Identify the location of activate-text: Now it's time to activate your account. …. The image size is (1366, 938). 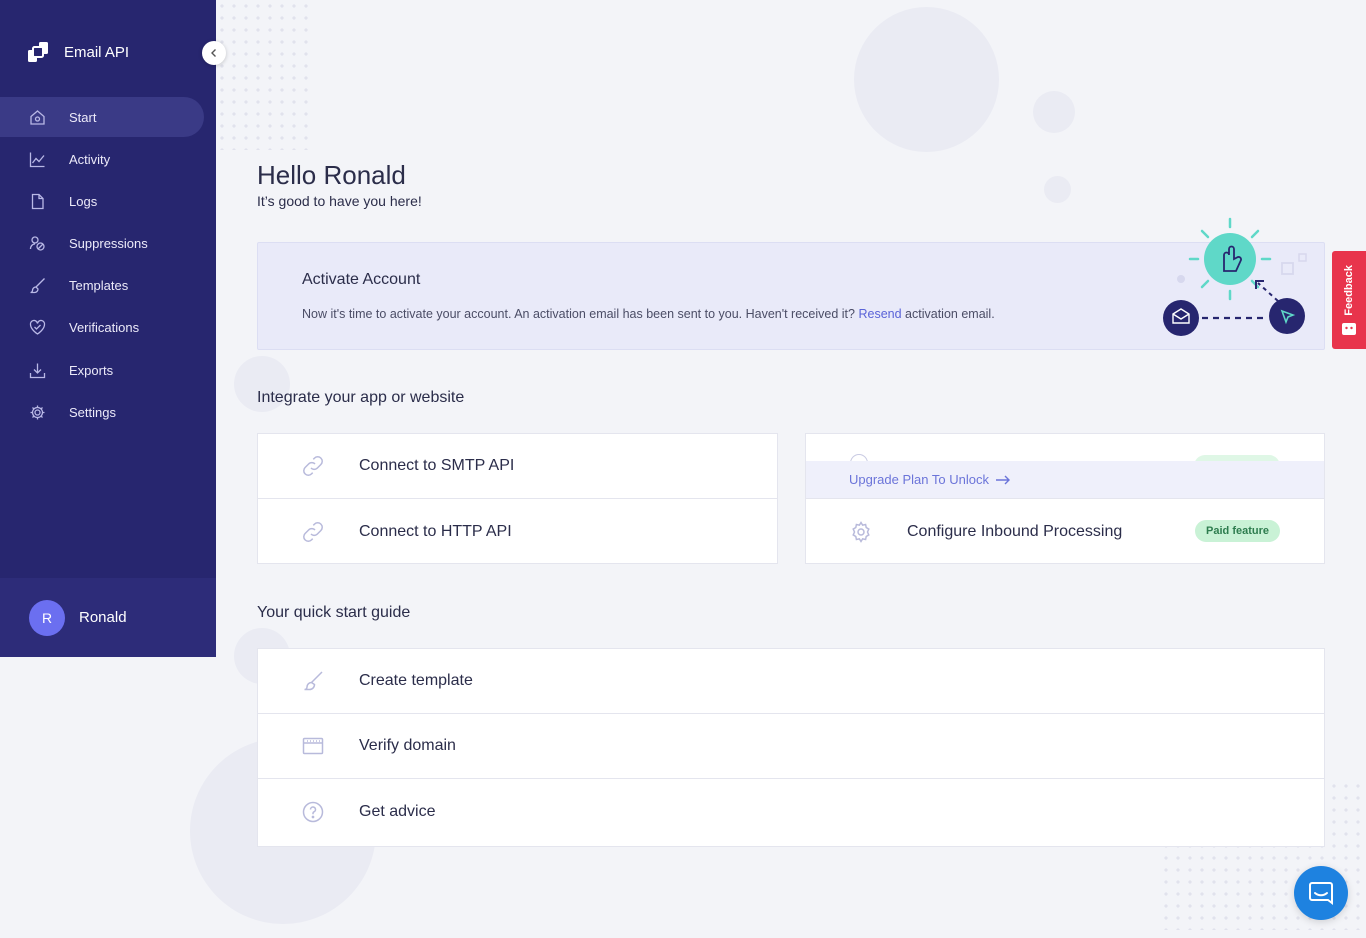
(648, 314).